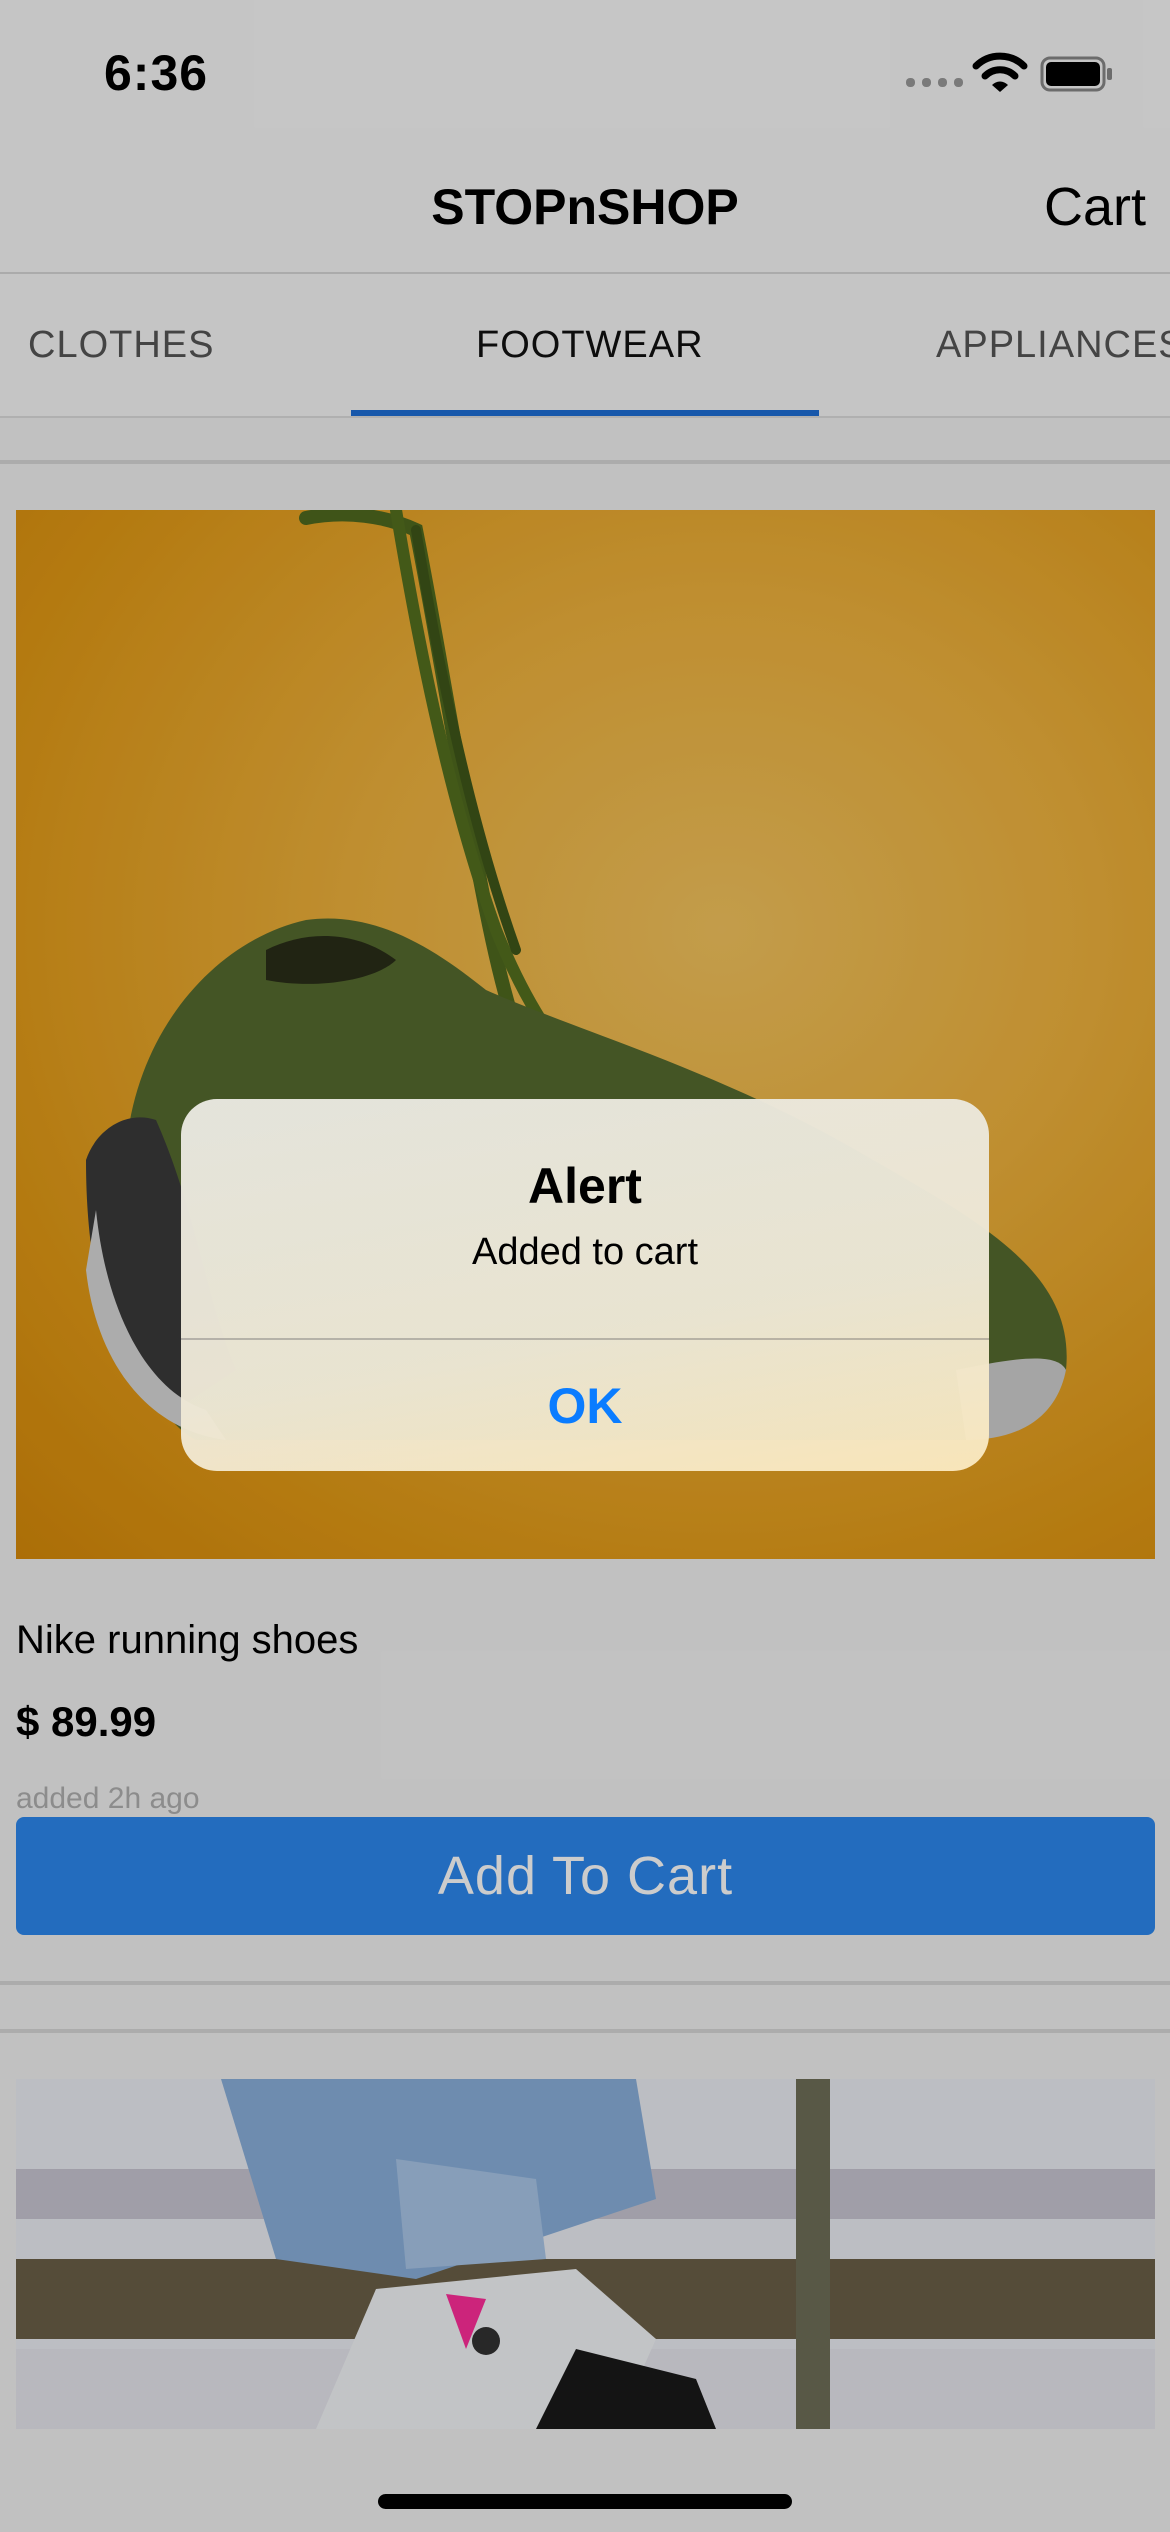  What do you see at coordinates (585, 1186) in the screenshot?
I see `alert-title: Alert` at bounding box center [585, 1186].